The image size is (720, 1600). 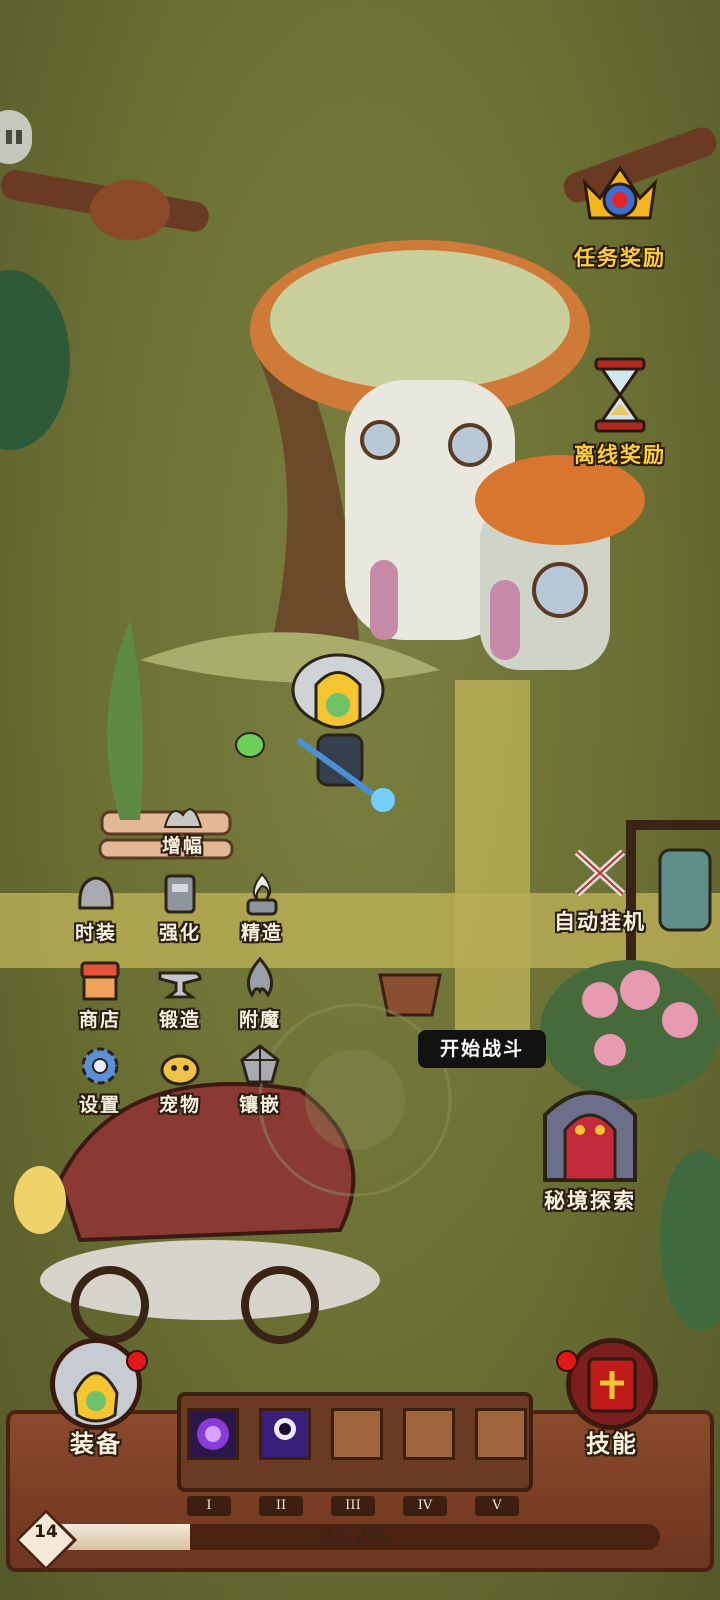 I want to click on shop-button: 商店, so click(x=100, y=993).